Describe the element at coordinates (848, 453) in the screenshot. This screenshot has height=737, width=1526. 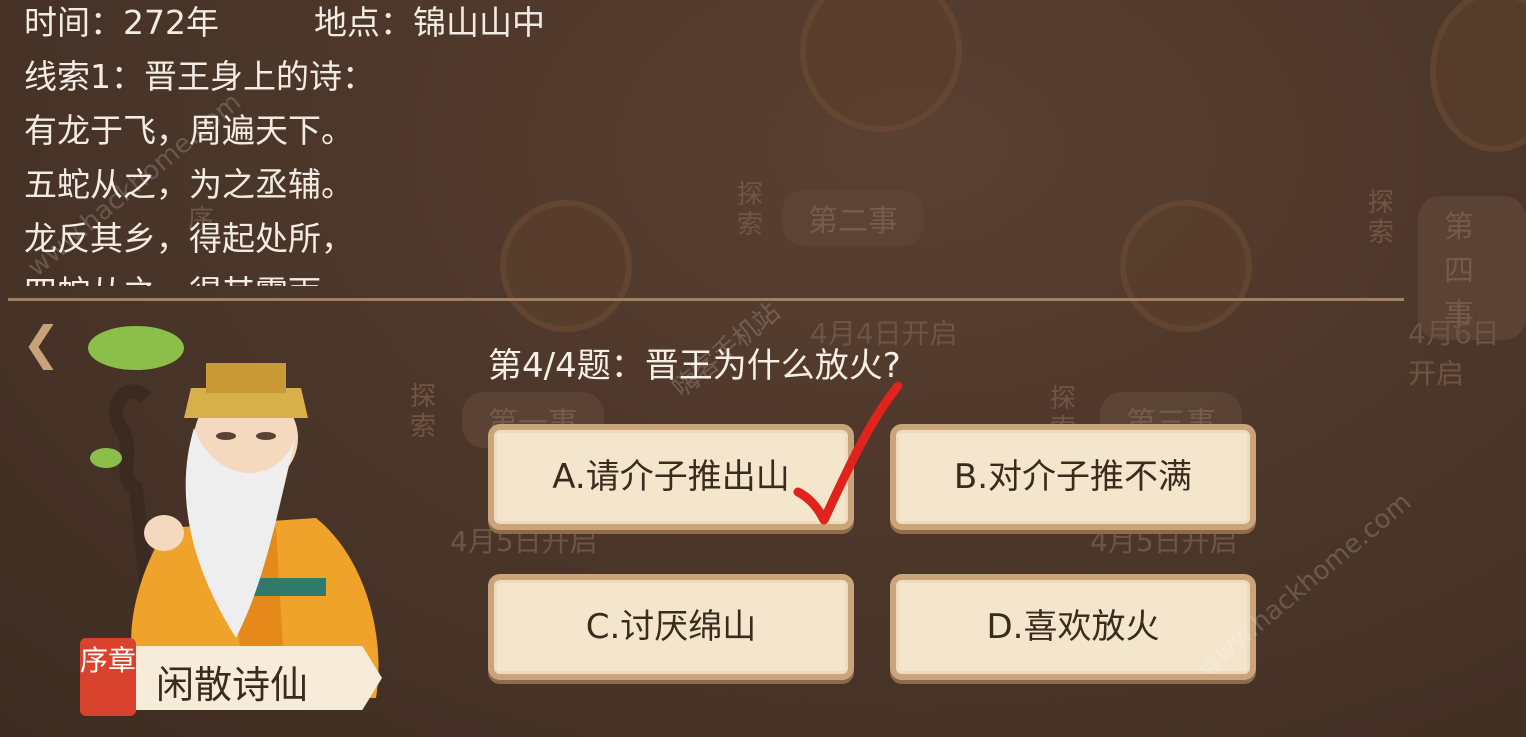
I see `check-mark-icon` at that location.